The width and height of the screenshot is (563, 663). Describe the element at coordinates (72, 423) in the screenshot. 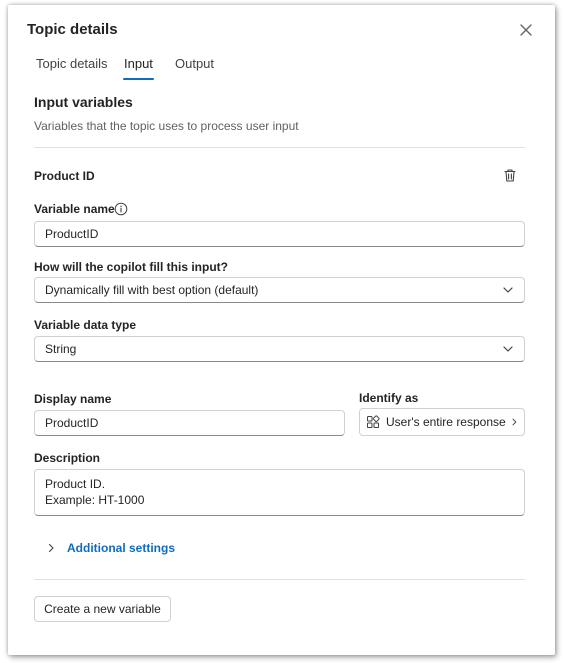

I see `display-name-value: ProductID` at that location.